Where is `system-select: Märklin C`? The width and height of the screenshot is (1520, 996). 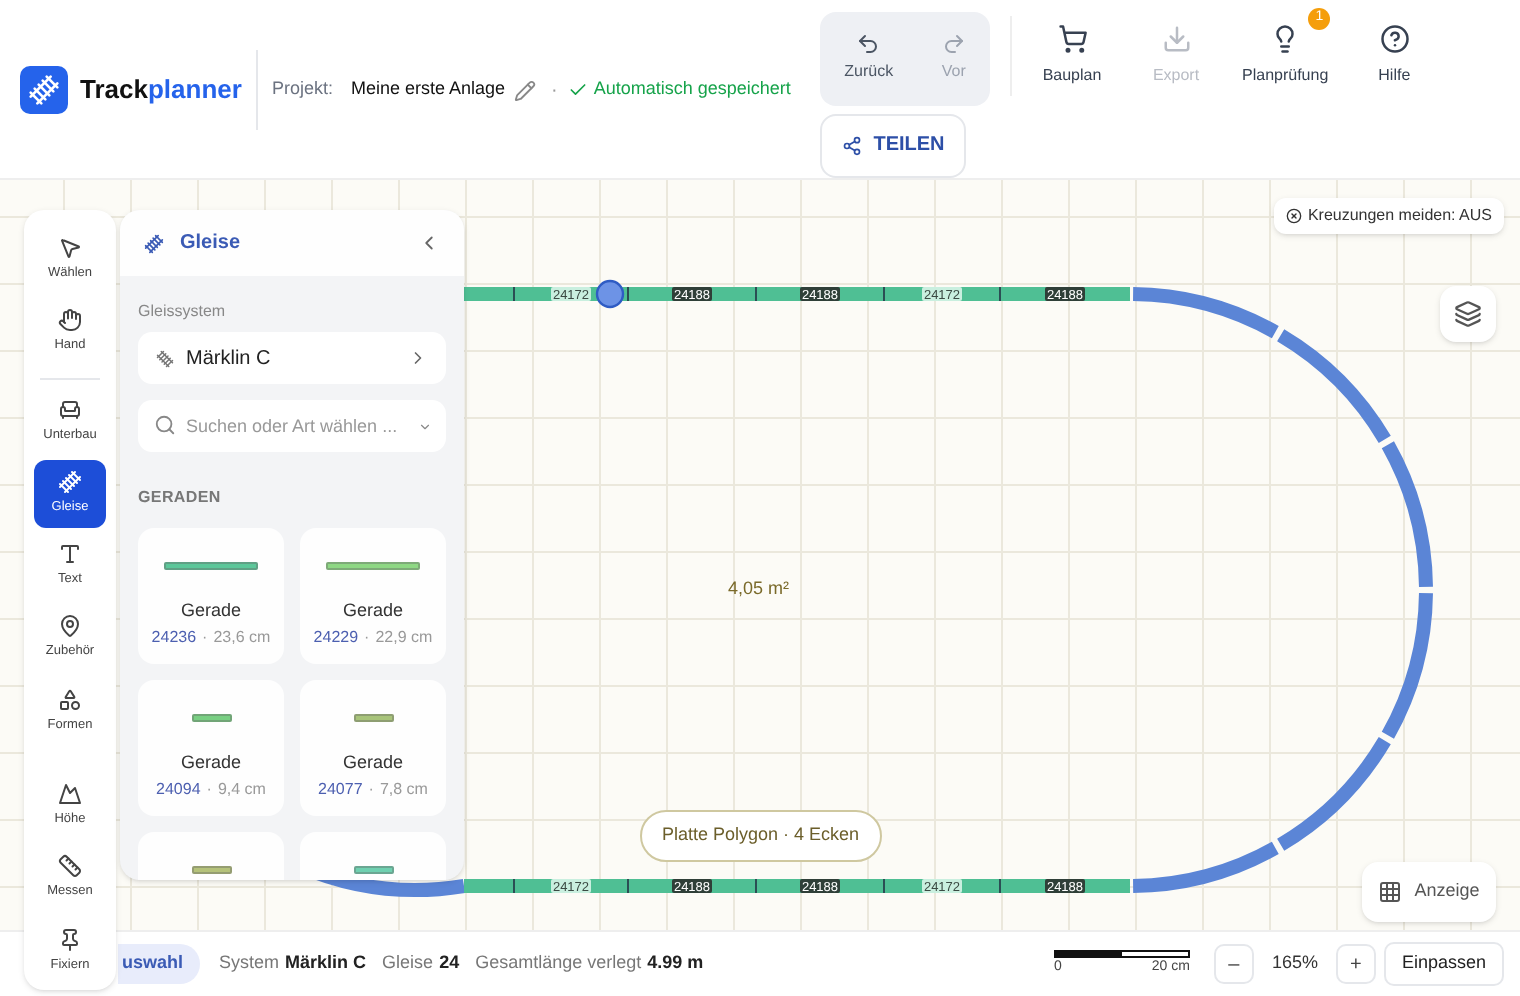
system-select: Märklin C is located at coordinates (292, 358).